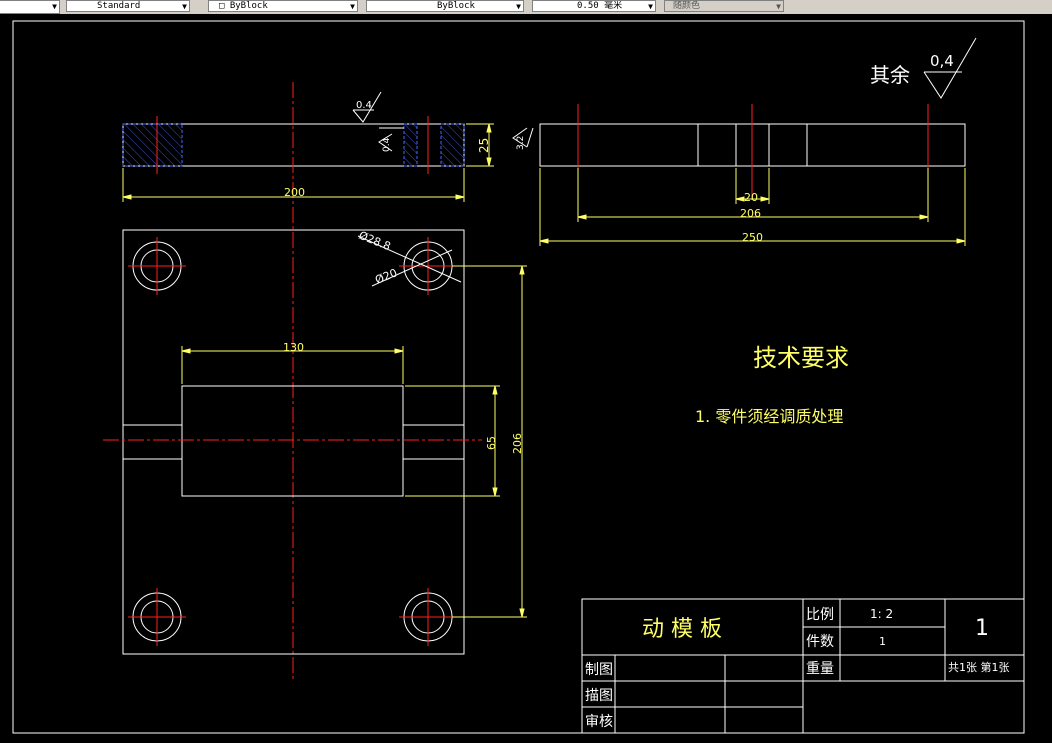 The height and width of the screenshot is (743, 1052). What do you see at coordinates (294, 192) in the screenshot?
I see `dim-200-text: 200` at bounding box center [294, 192].